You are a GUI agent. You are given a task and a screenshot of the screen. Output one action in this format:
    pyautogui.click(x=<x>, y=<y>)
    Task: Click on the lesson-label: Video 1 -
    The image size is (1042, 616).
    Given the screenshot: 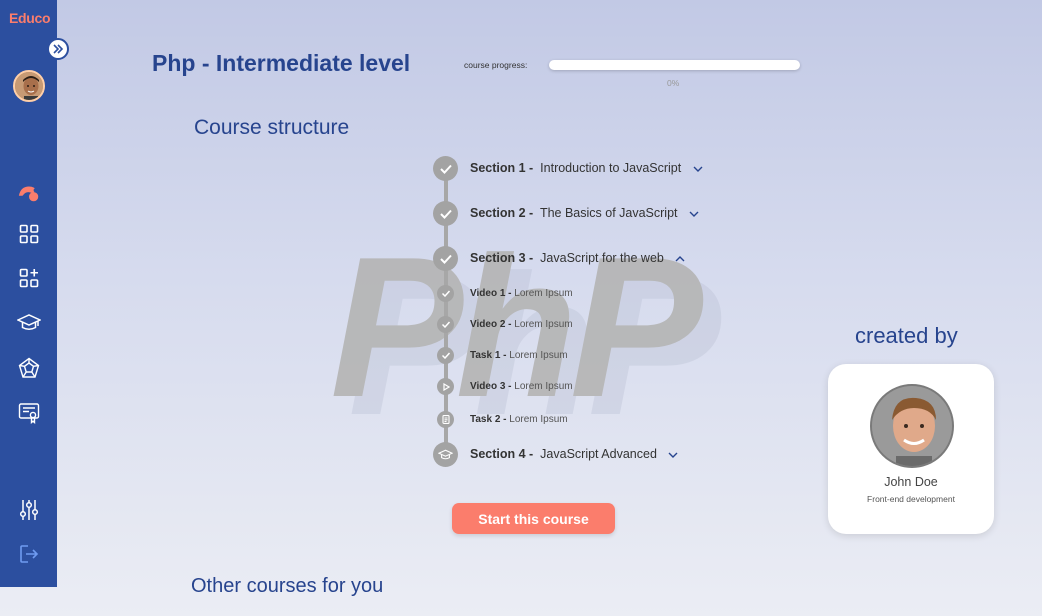 What is the action you would take?
    pyautogui.click(x=491, y=293)
    